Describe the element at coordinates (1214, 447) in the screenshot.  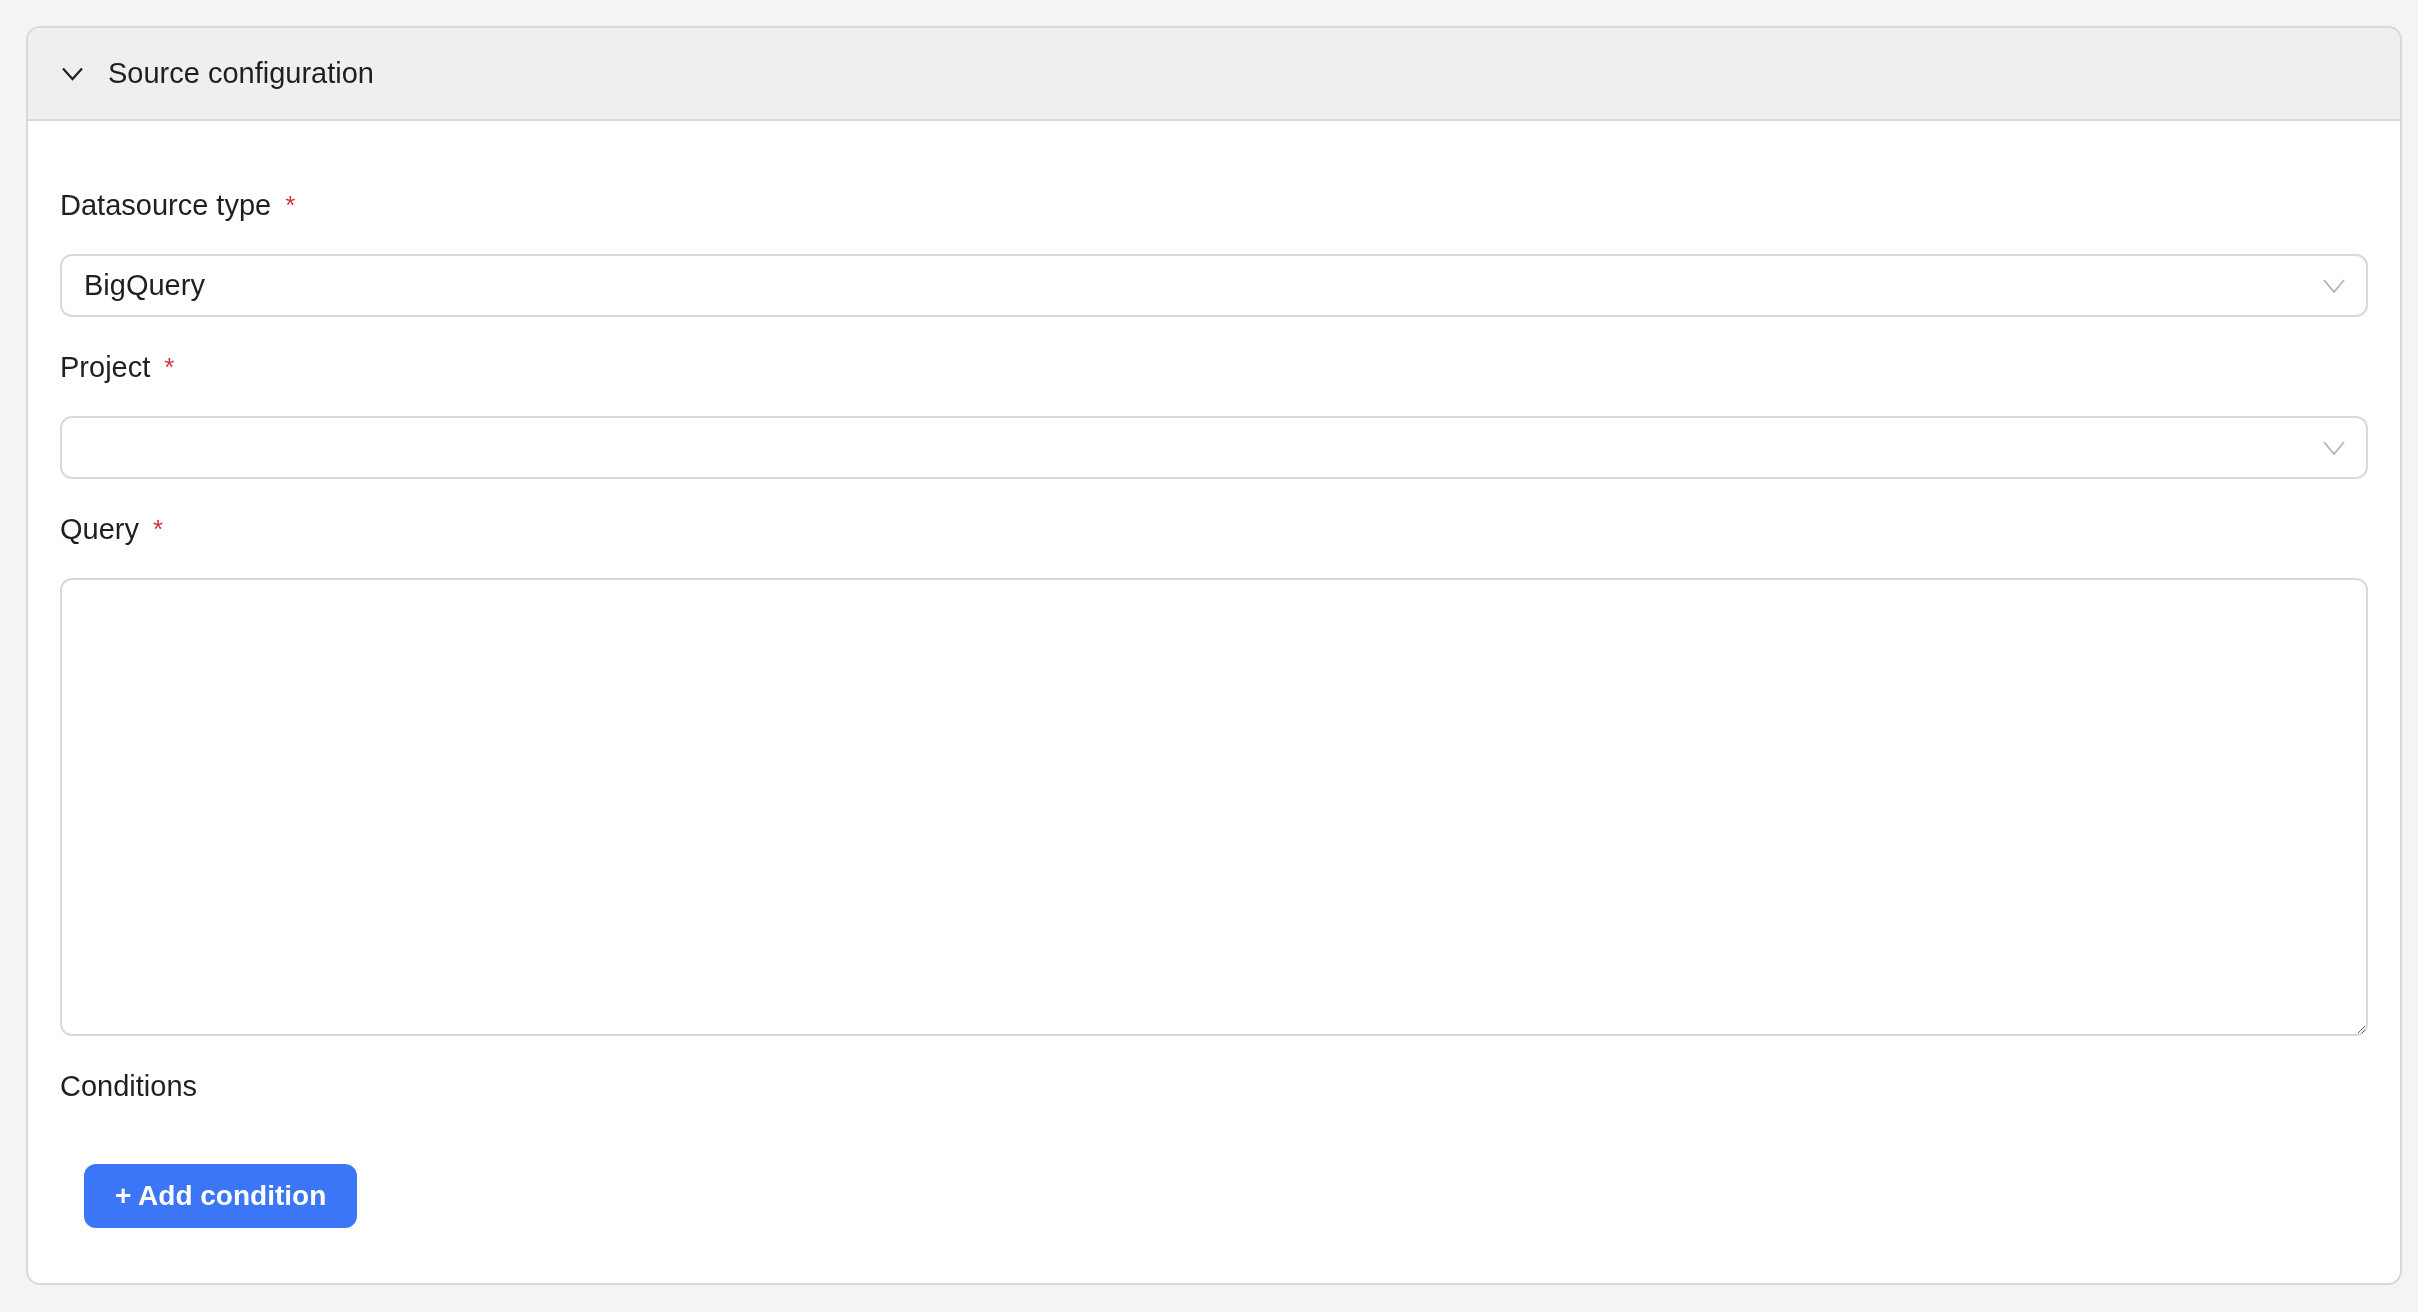
I see `select-field` at that location.